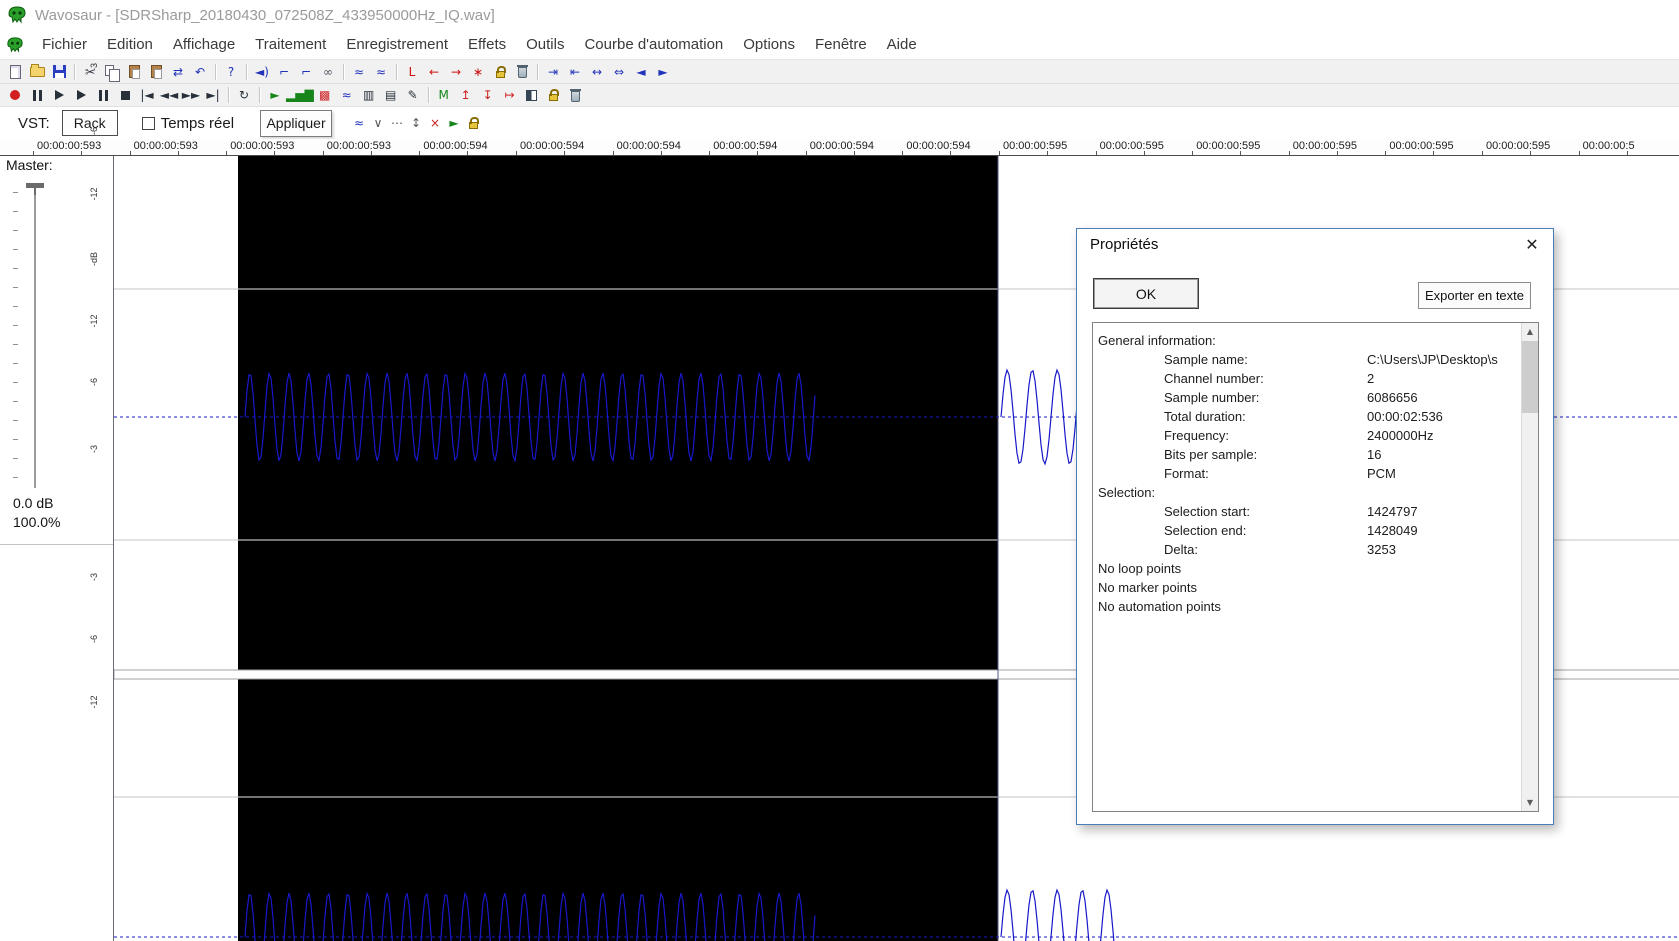 This screenshot has width=1679, height=941. I want to click on record-icon, so click(15, 95).